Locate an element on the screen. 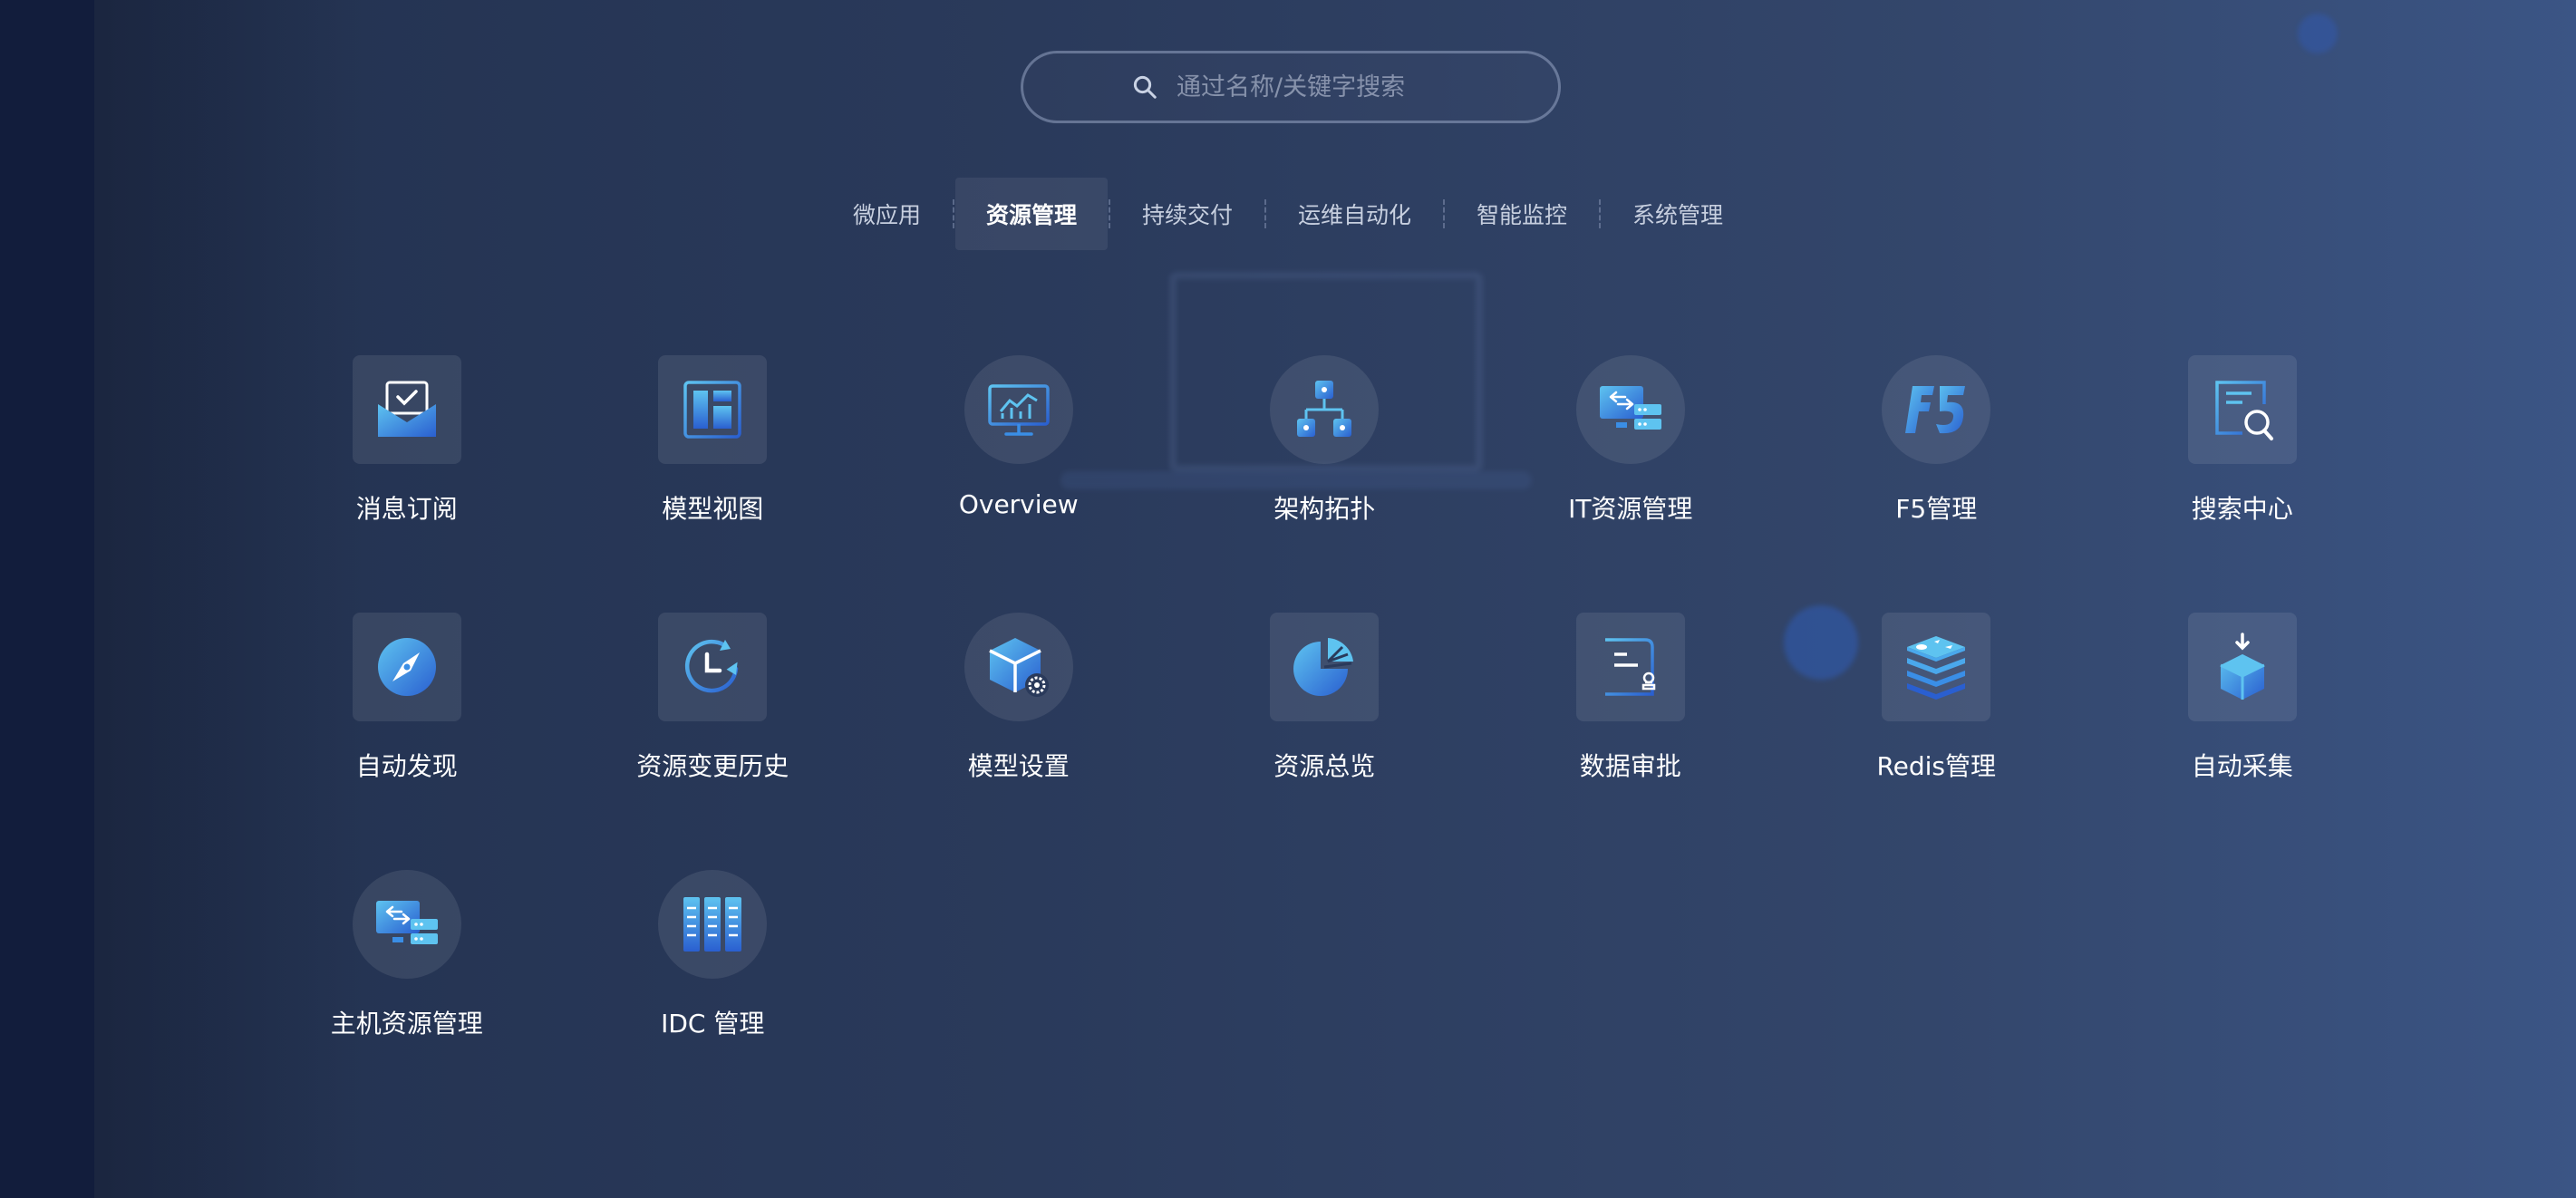 The height and width of the screenshot is (1198, 2576). app-label: IT资源管理 is located at coordinates (1630, 509).